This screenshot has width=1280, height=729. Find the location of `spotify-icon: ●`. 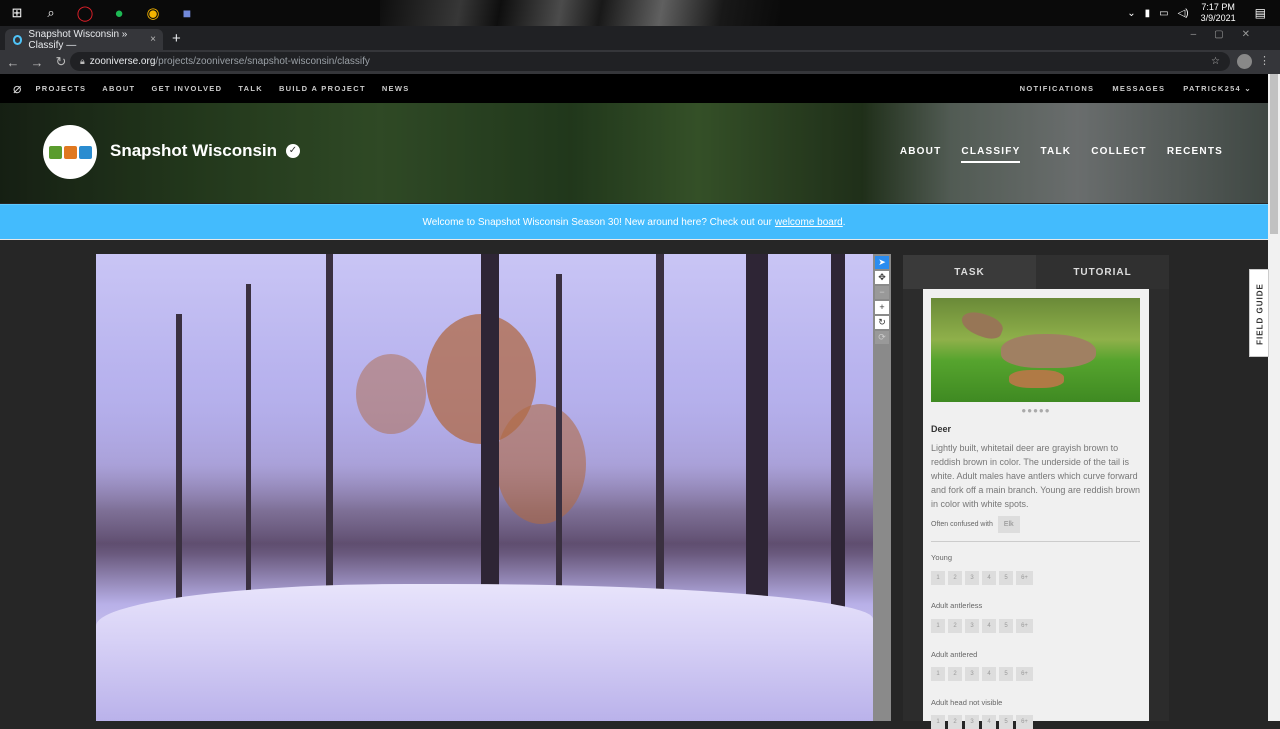

spotify-icon: ● is located at coordinates (119, 13).